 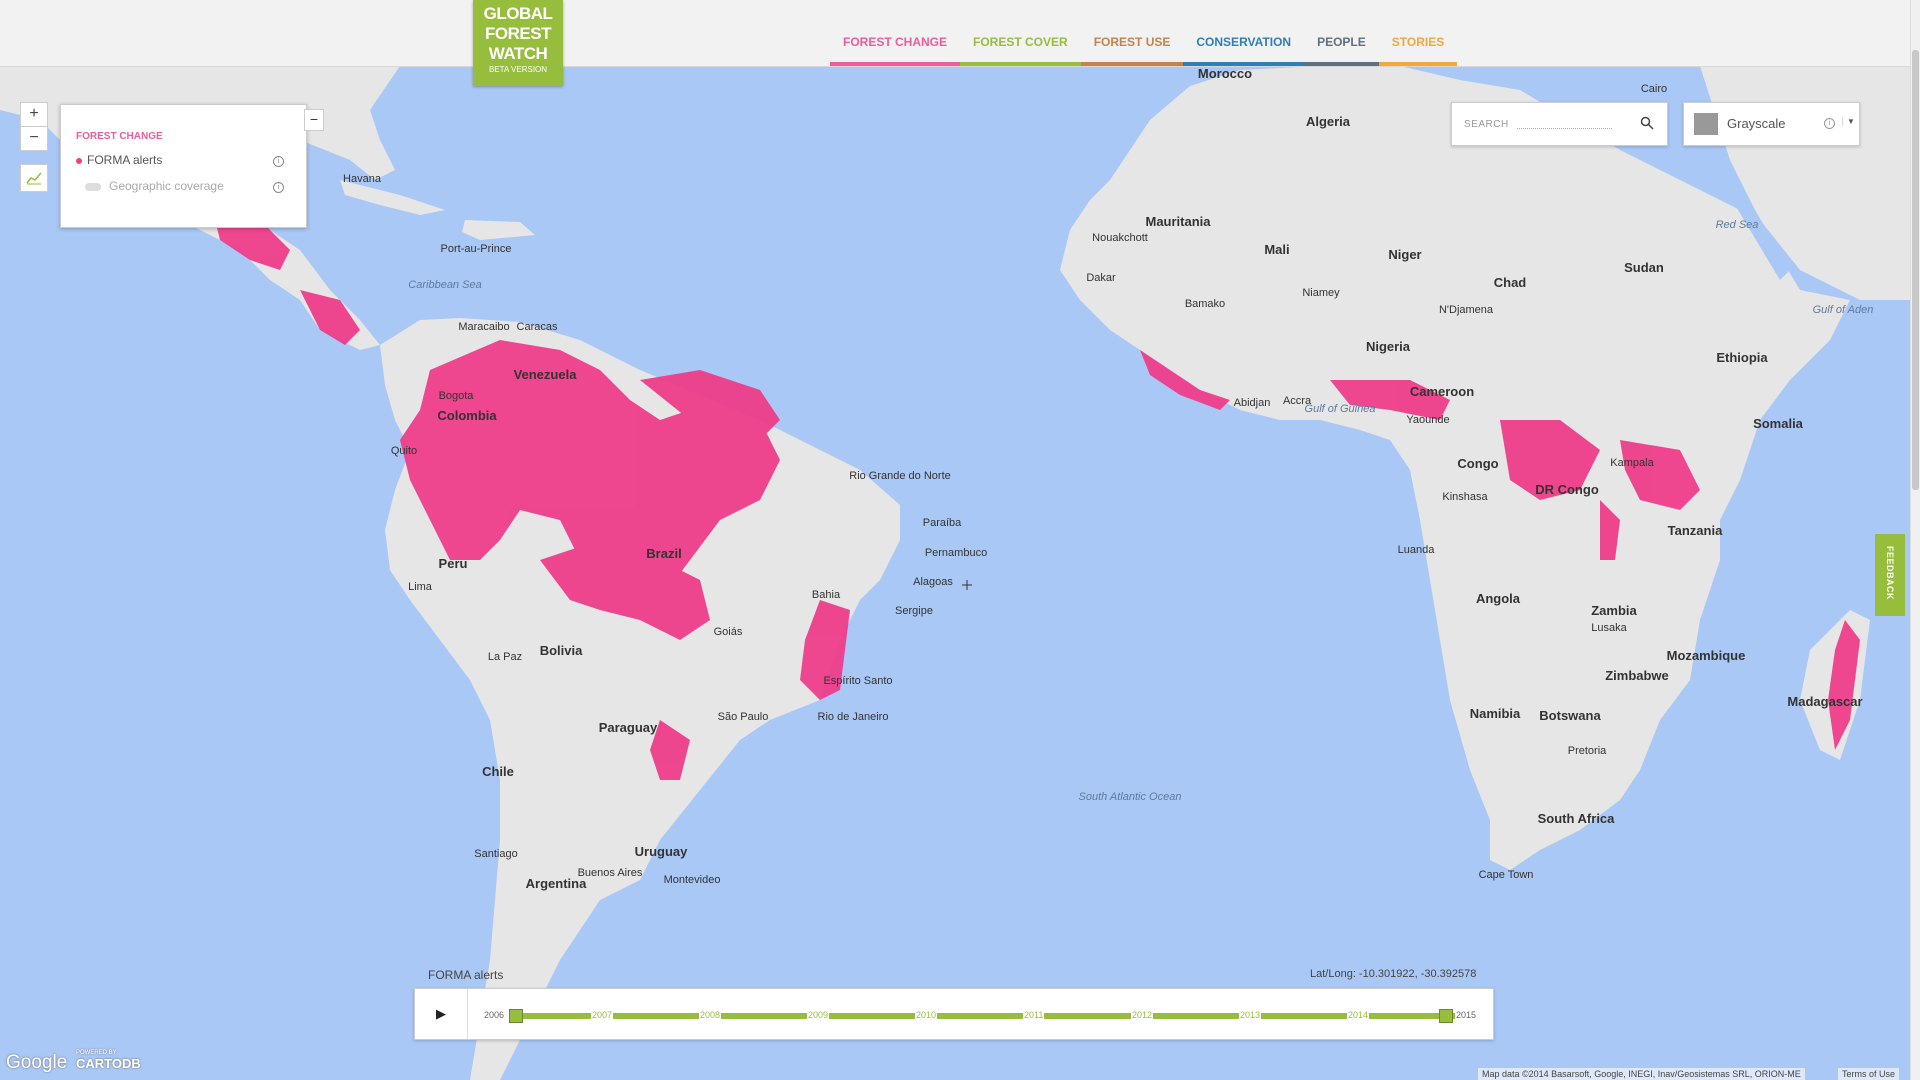 I want to click on map-label-quito: Quito, so click(x=404, y=451).